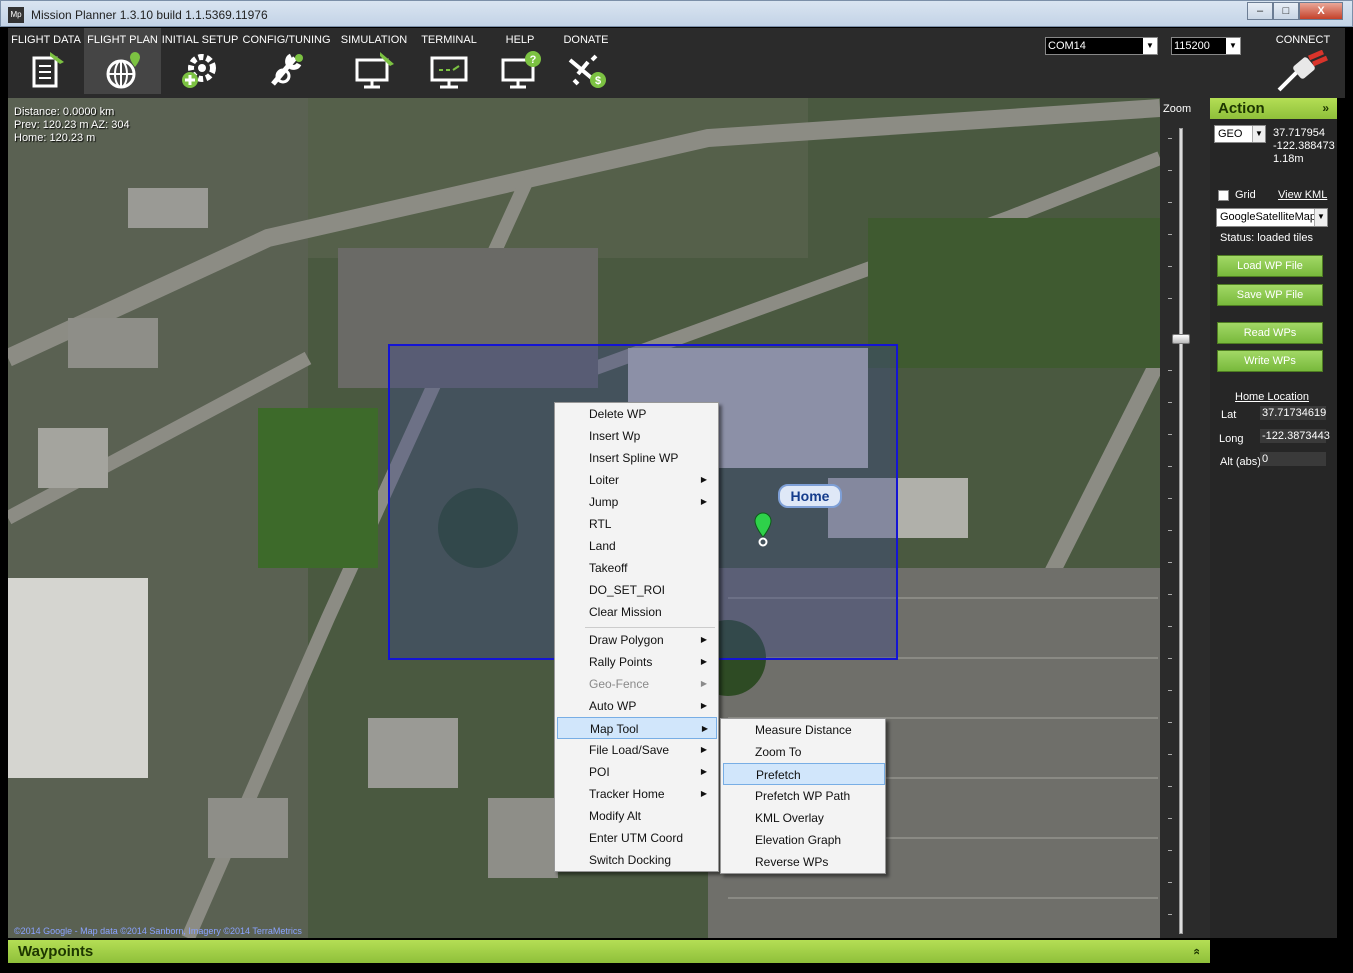 This screenshot has height=973, width=1353. What do you see at coordinates (587, 71) in the screenshot?
I see `donate-icon: $` at bounding box center [587, 71].